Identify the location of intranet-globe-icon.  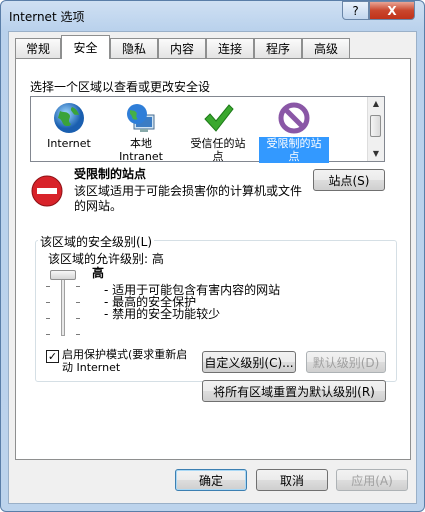
(141, 118).